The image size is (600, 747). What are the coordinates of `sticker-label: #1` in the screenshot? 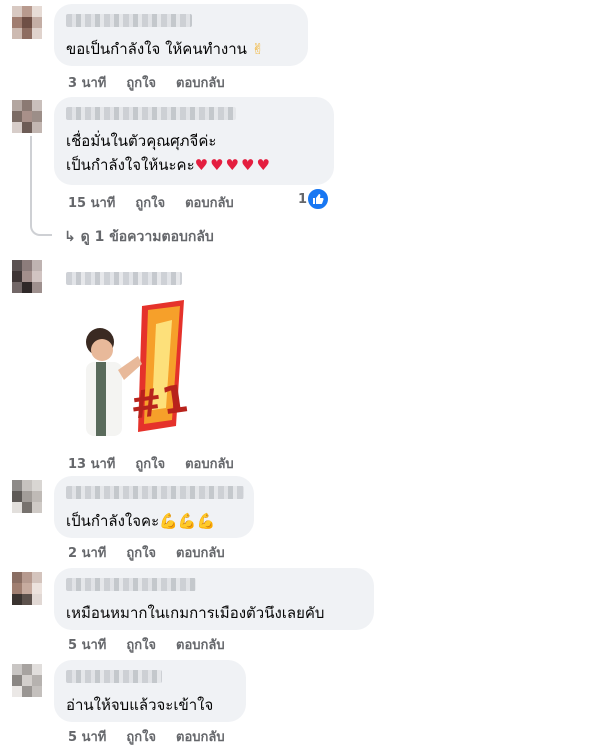 It's located at (159, 402).